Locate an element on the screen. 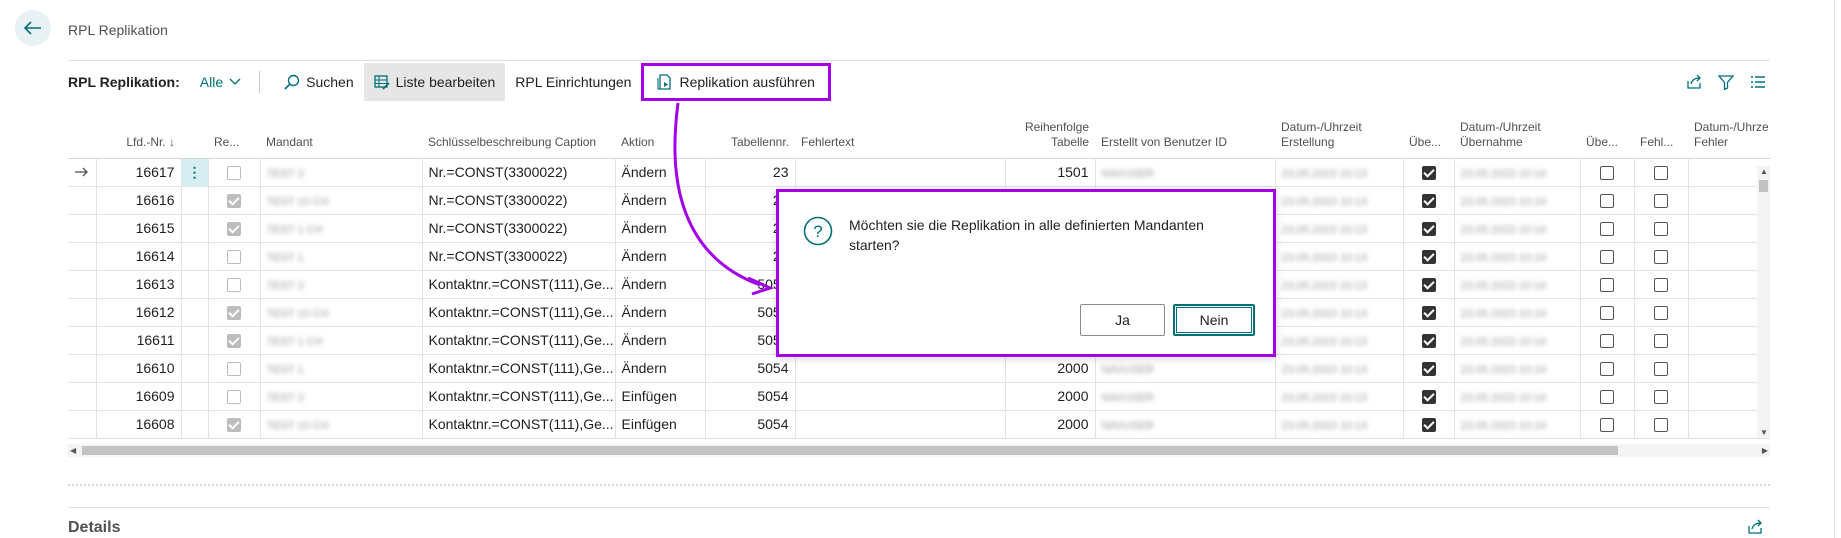 This screenshot has height=538, width=1841. cell-reihenfolge: 1501 is located at coordinates (1050, 172).